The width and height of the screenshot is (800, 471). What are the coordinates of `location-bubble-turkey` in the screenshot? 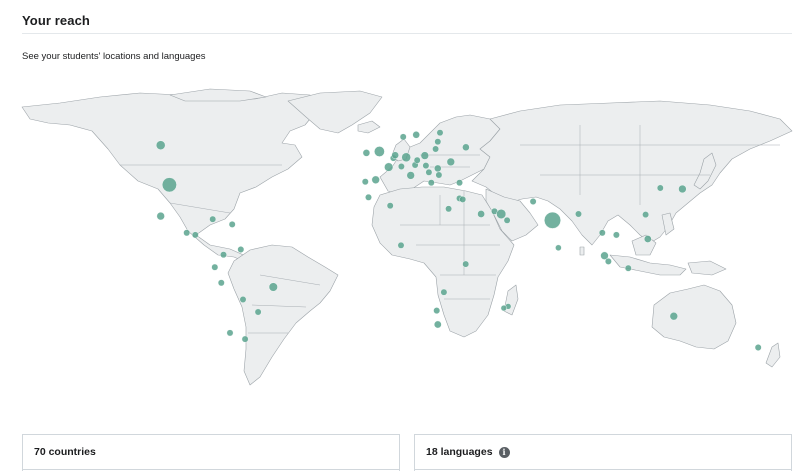 It's located at (459, 183).